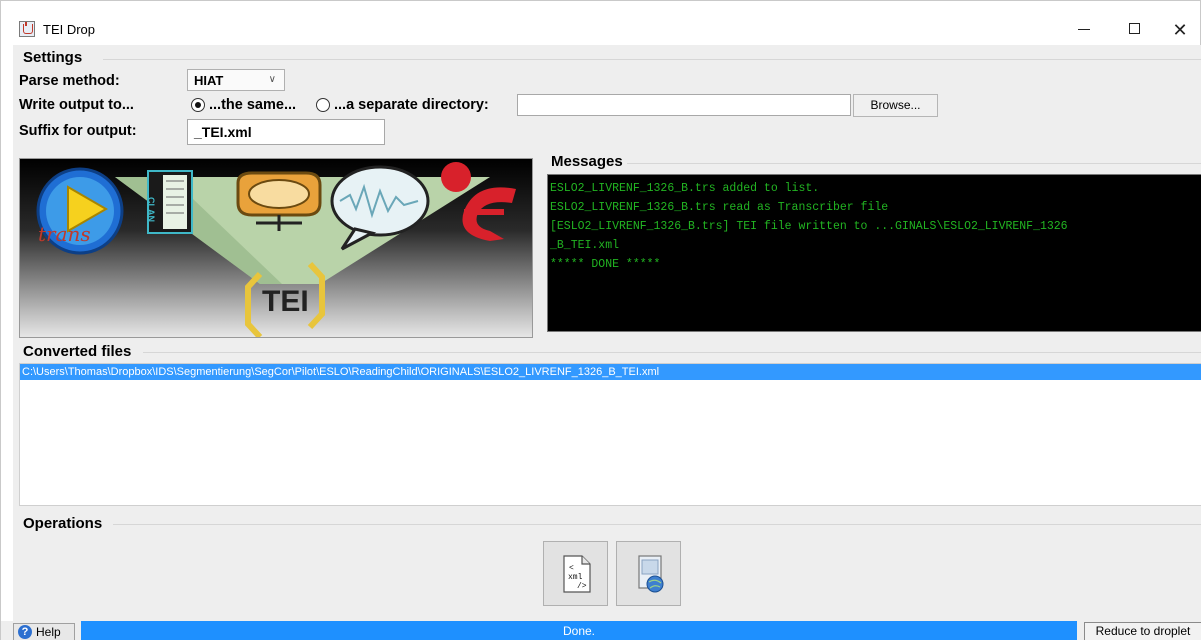  I want to click on operations-section-title: Operations, so click(63, 523).